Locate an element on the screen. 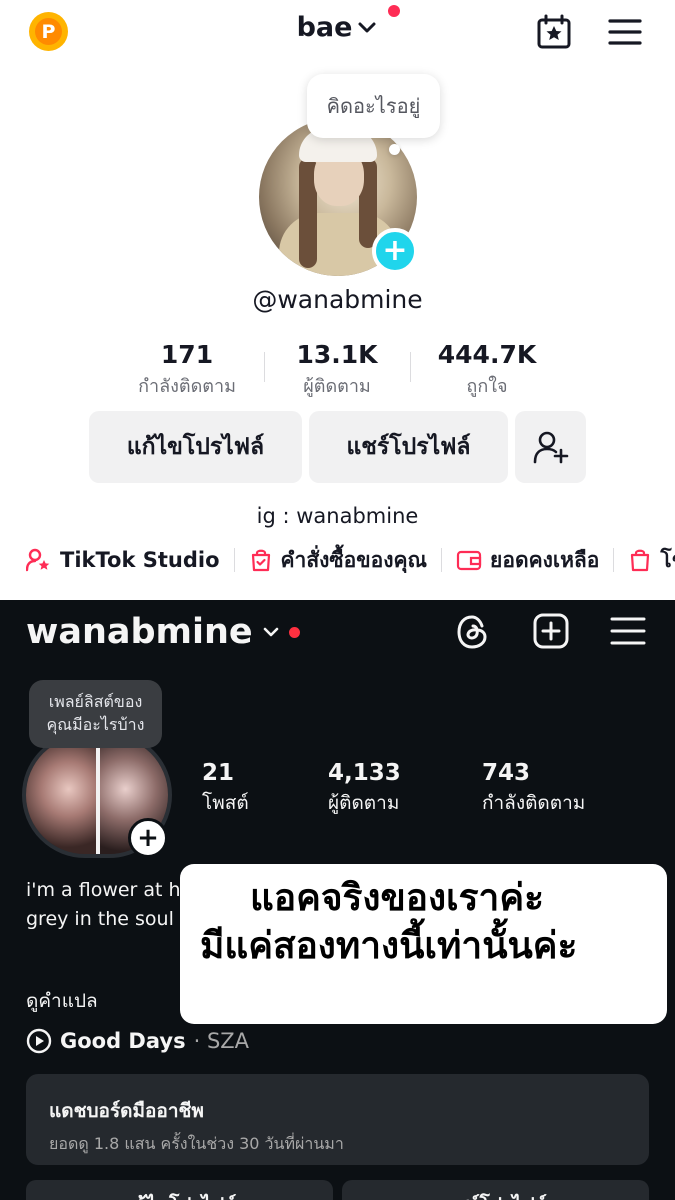 The height and width of the screenshot is (1200, 675). stat-value: 444.7K is located at coordinates (487, 354).